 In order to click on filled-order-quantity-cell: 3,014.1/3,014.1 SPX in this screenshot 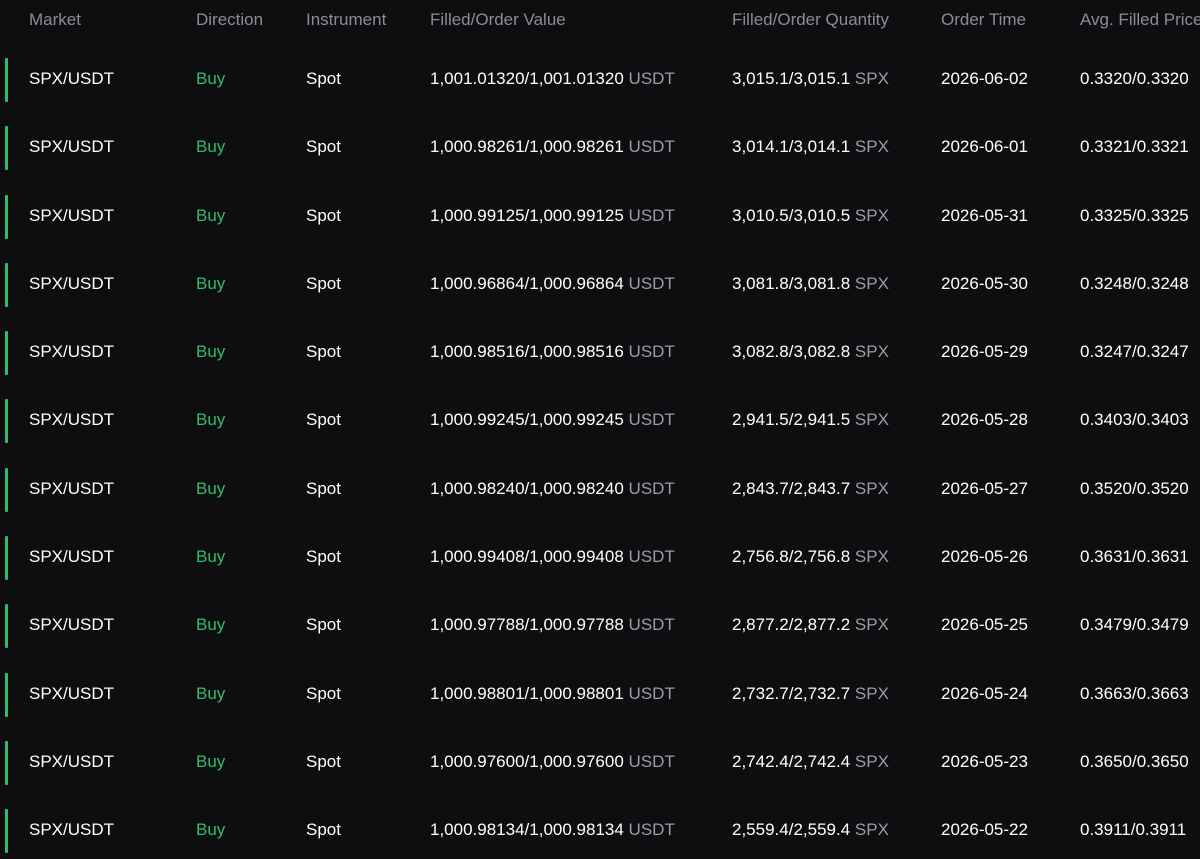, I will do `click(810, 147)`.